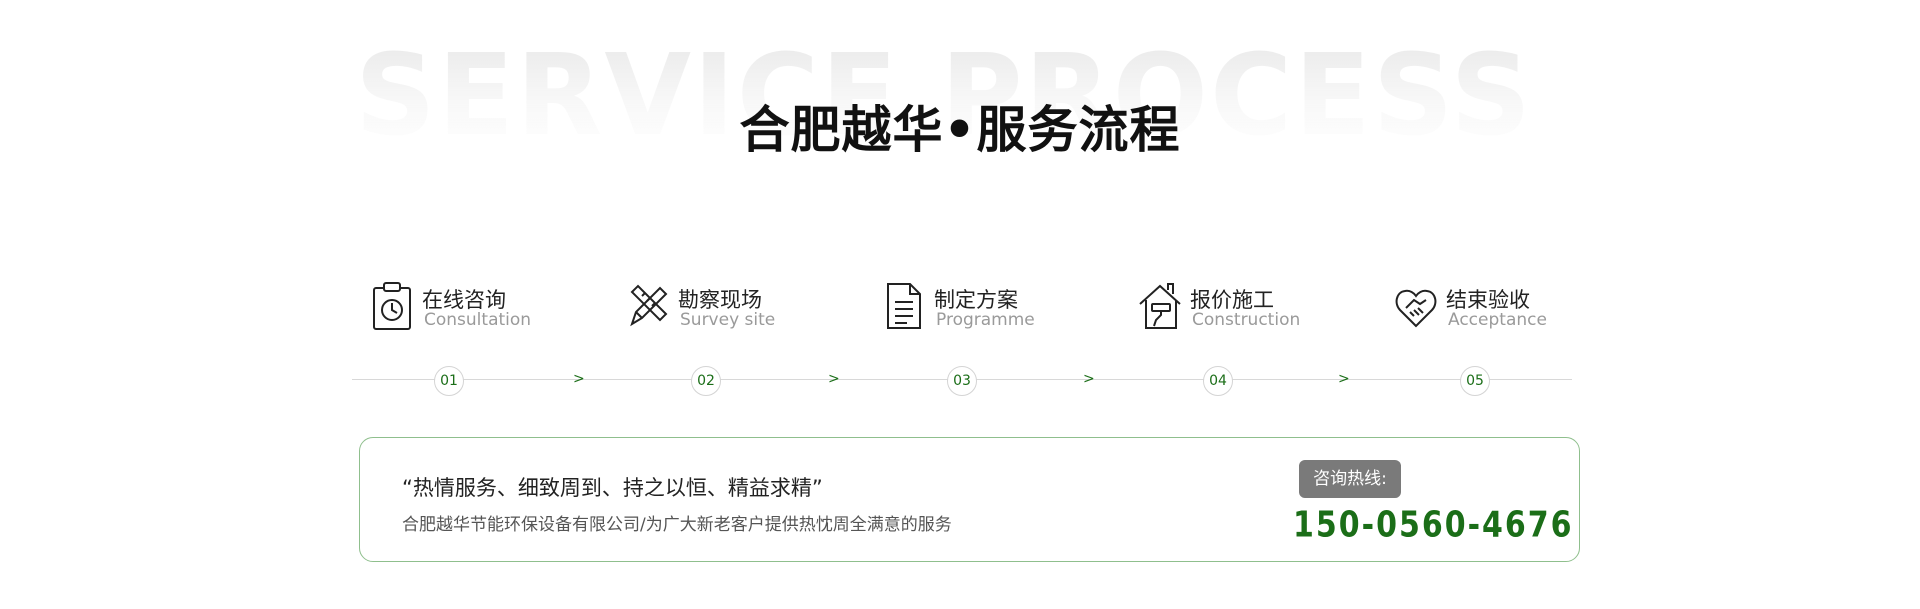 The image size is (1920, 609). What do you see at coordinates (706, 381) in the screenshot?
I see `step-number-badge: 02` at bounding box center [706, 381].